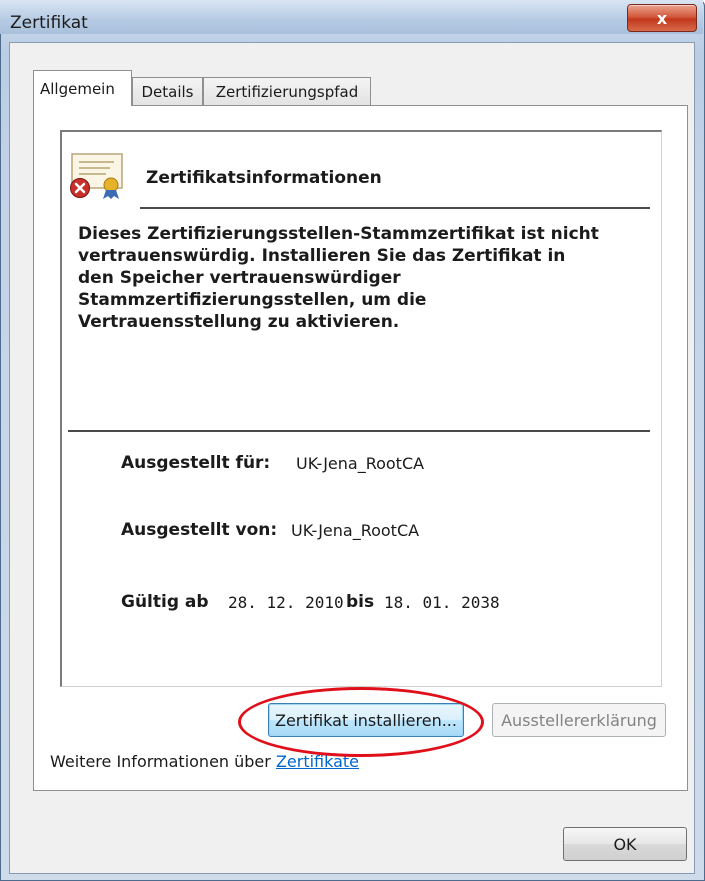 This screenshot has height=881, width=705. Describe the element at coordinates (165, 602) in the screenshot. I see `valid-from-label: Gültig ab` at that location.